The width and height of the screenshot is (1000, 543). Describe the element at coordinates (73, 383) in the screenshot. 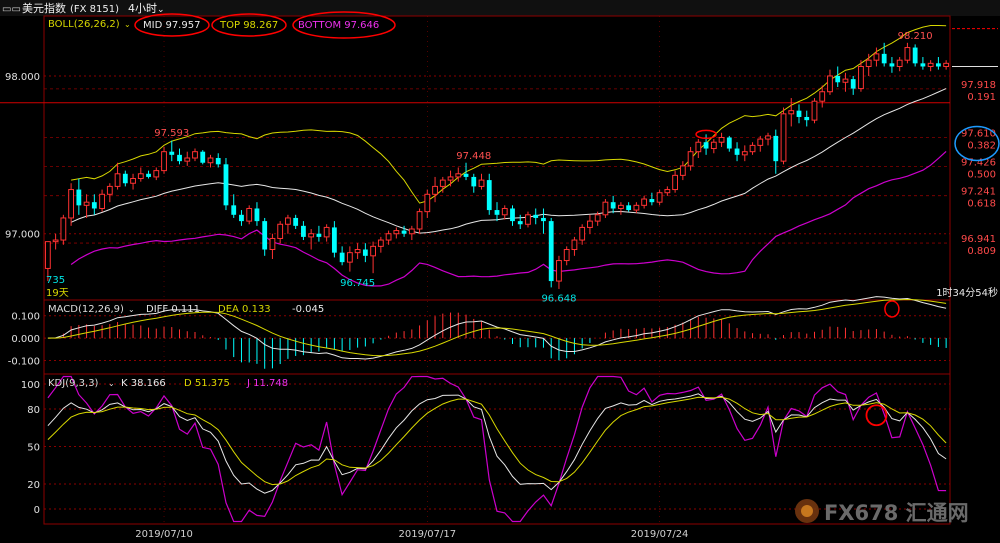

I see `kdj-label: KDJ(9,3,3)` at that location.